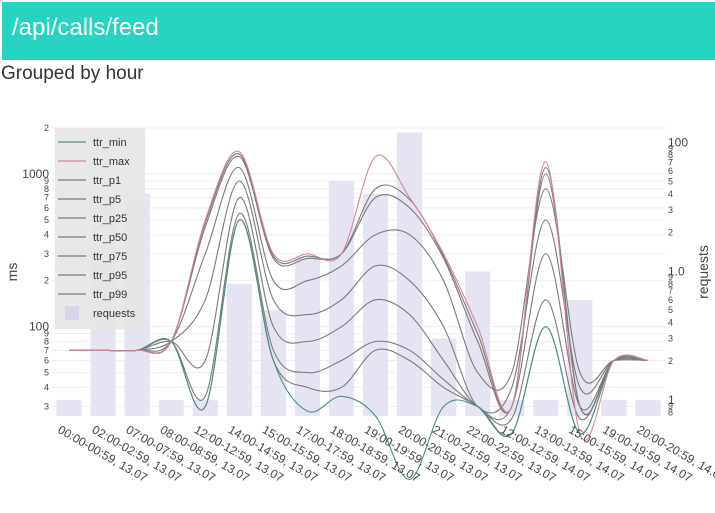  Describe the element at coordinates (12, 272) in the screenshot. I see `left-axis-title: ms` at that location.